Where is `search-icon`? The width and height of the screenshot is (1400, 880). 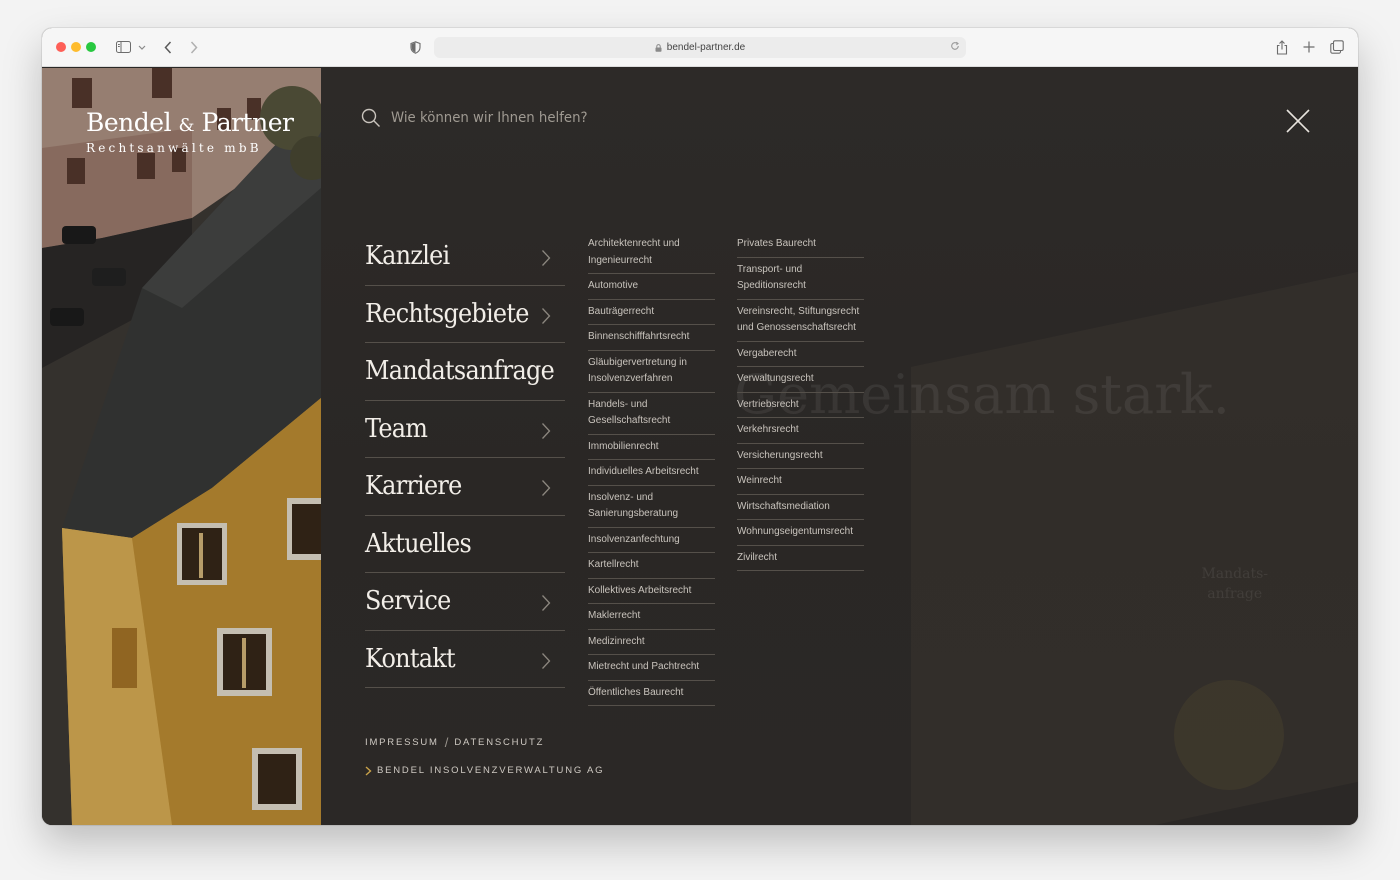 search-icon is located at coordinates (370, 117).